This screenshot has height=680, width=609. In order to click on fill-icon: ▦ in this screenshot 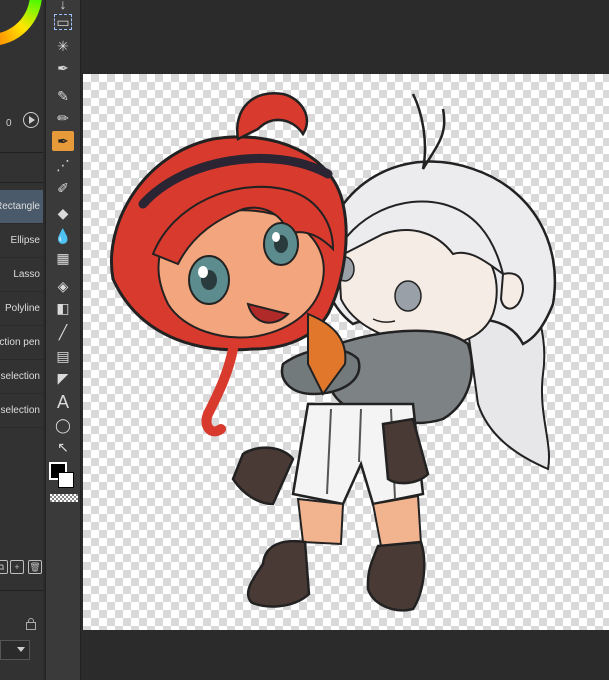, I will do `click(63, 258)`.